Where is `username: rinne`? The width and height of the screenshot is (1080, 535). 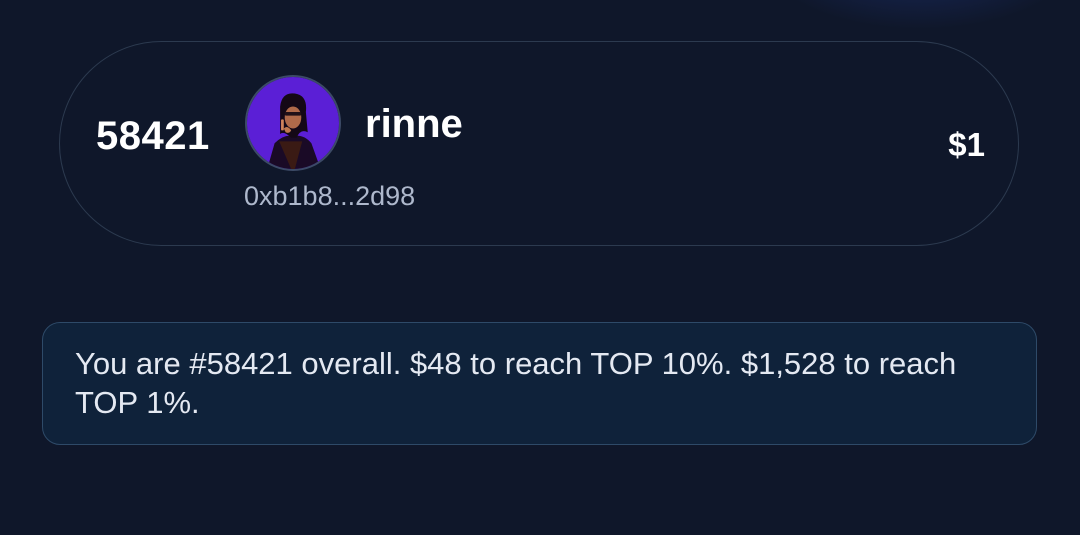
username: rinne is located at coordinates (414, 124).